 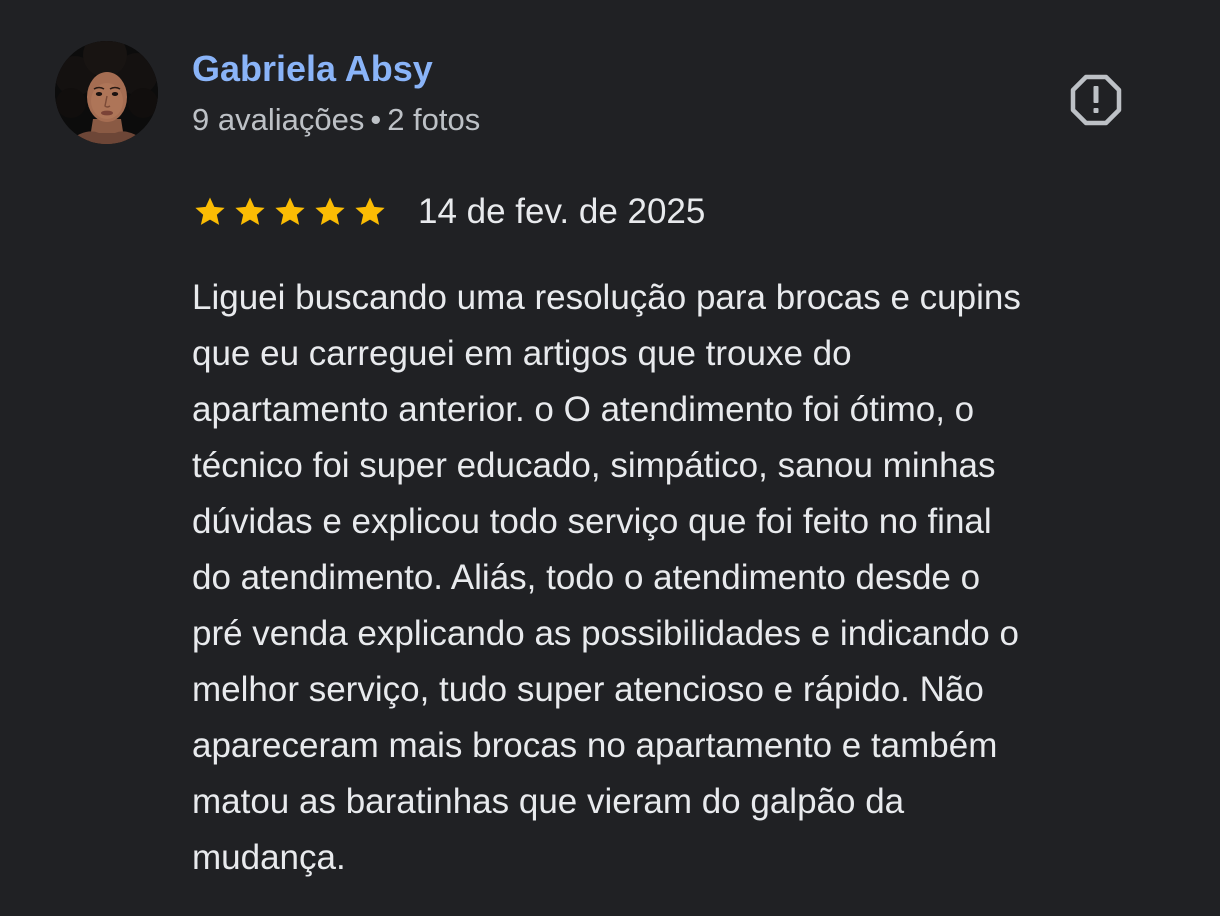 I want to click on author-meta: 9 avaliações • 2 fotos, so click(x=336, y=120).